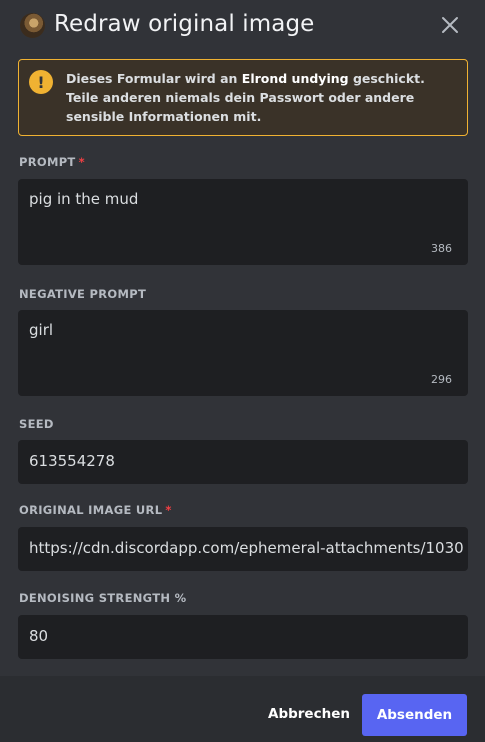  Describe the element at coordinates (91, 510) in the screenshot. I see `original-image-url-label-text: ORIGINAL IMAGE URL` at that location.